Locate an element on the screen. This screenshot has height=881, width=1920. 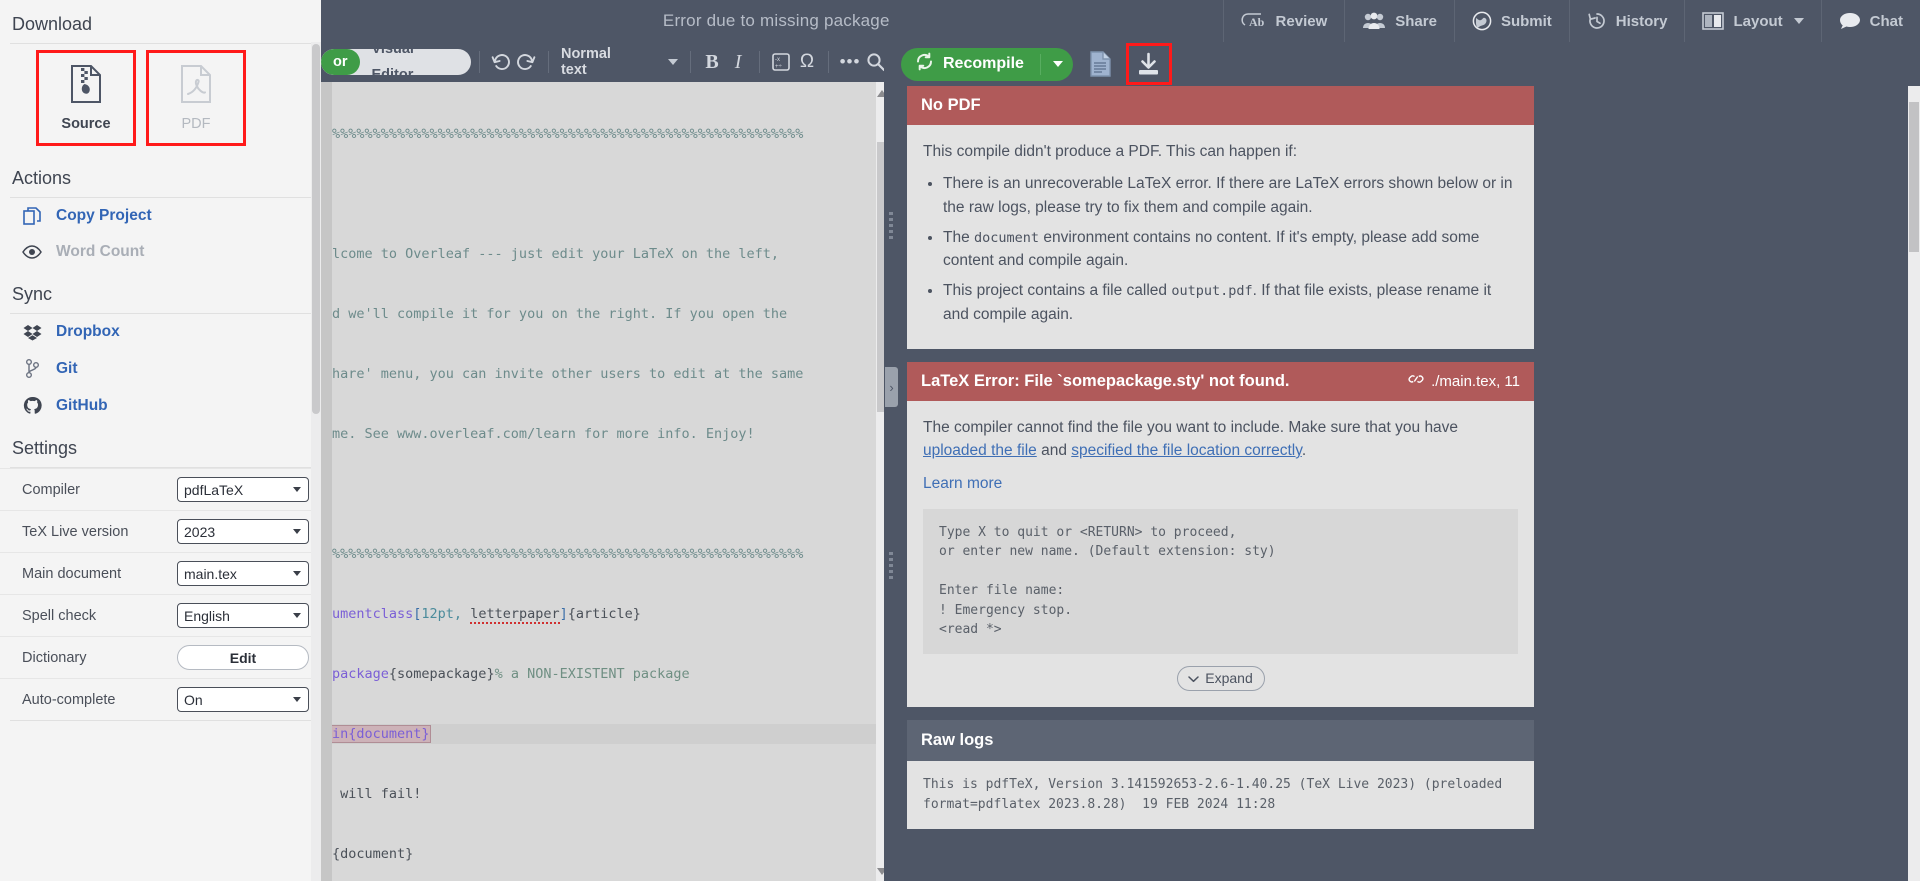
recompile-button: Recompile is located at coordinates (987, 64).